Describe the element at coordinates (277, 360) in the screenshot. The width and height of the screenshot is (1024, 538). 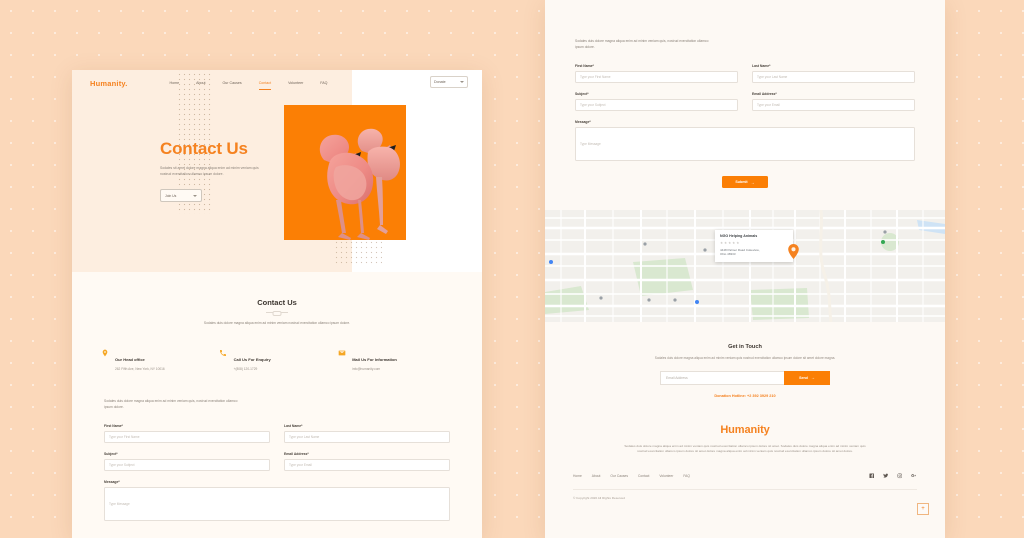
I see `contact-info-phone: Call Us For Enquiry +(808) 120-1729` at that location.